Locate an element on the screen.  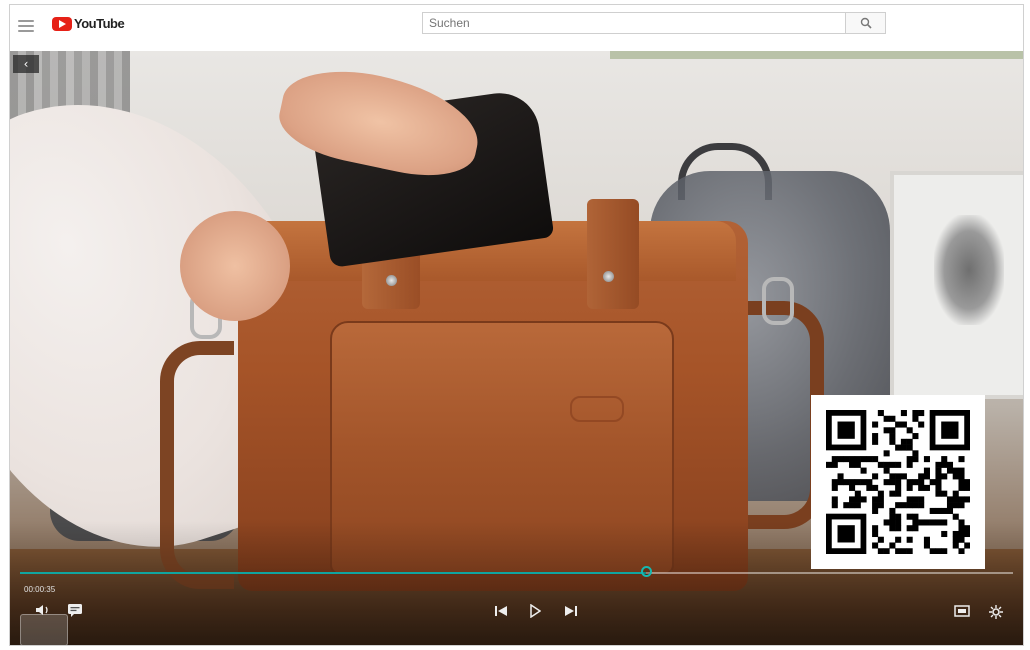
background-picture is located at coordinates (956, 285).